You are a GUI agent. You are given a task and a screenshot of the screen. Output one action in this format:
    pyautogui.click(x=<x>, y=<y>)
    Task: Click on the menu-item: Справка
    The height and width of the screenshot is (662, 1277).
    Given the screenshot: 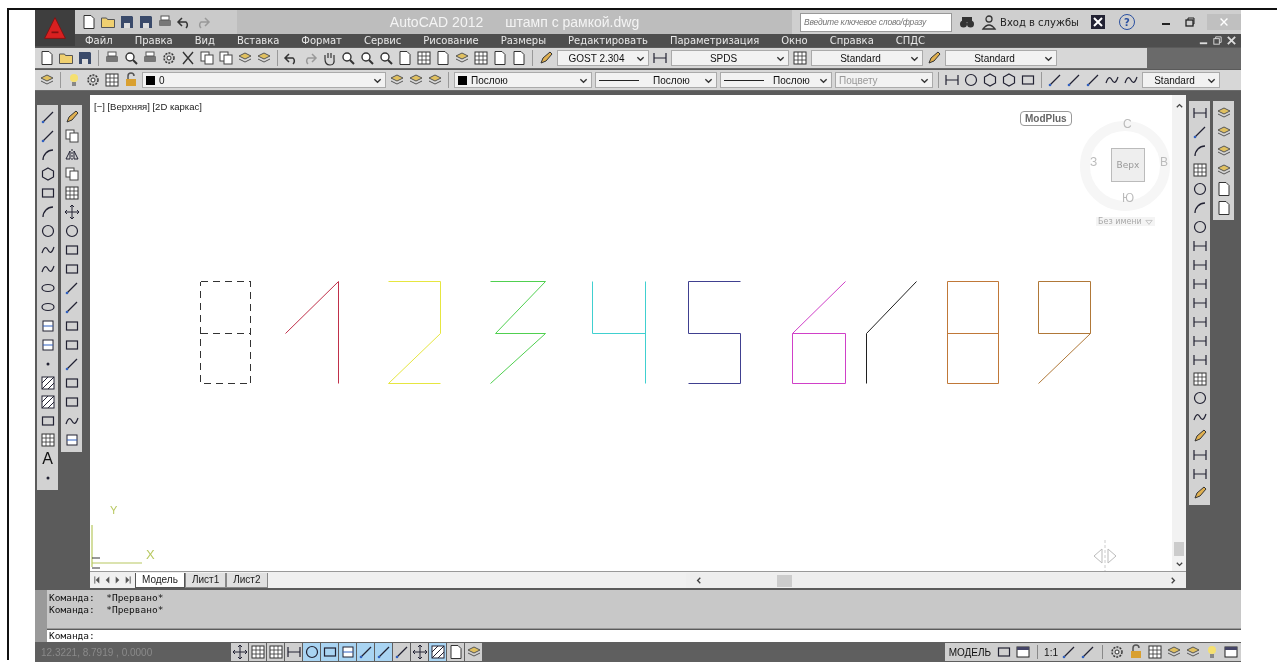 What is the action you would take?
    pyautogui.click(x=851, y=40)
    